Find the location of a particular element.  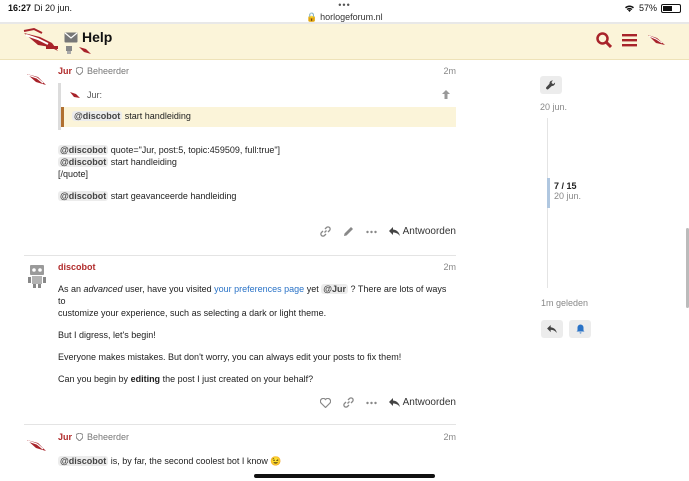

bell-icon is located at coordinates (580, 329).